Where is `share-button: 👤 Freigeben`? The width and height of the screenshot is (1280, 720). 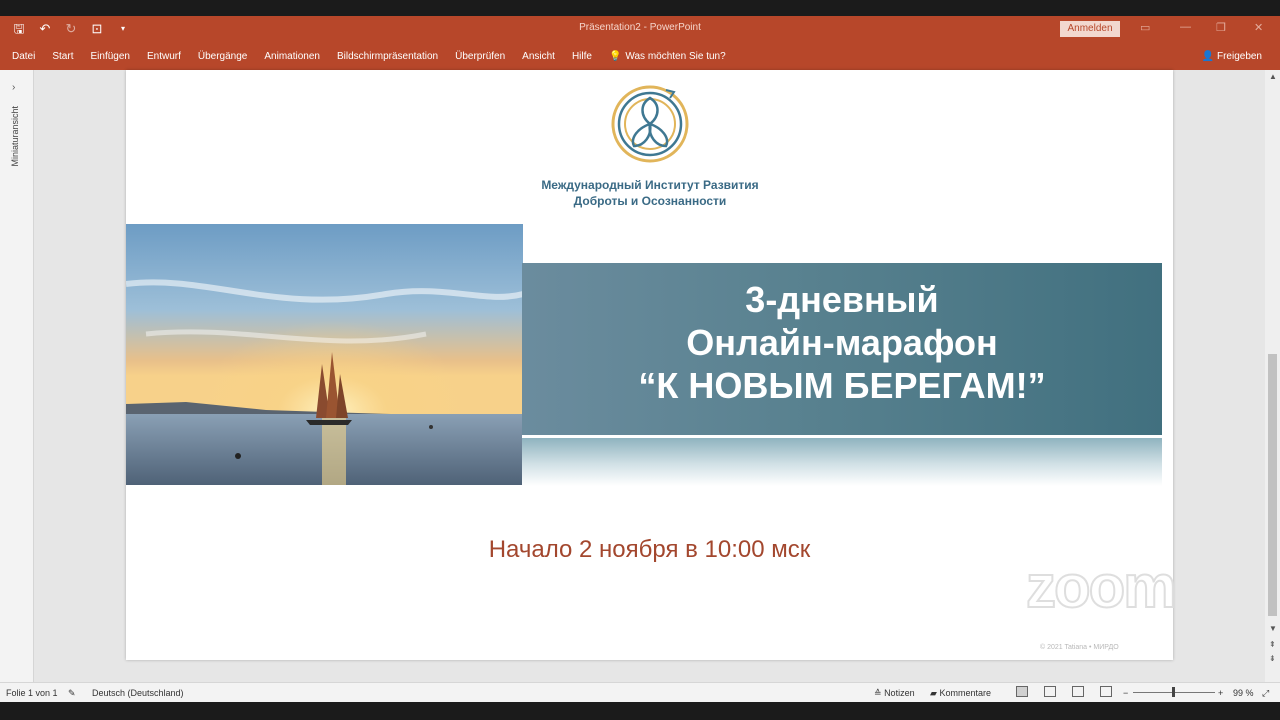
share-button: 👤 Freigeben is located at coordinates (1232, 56).